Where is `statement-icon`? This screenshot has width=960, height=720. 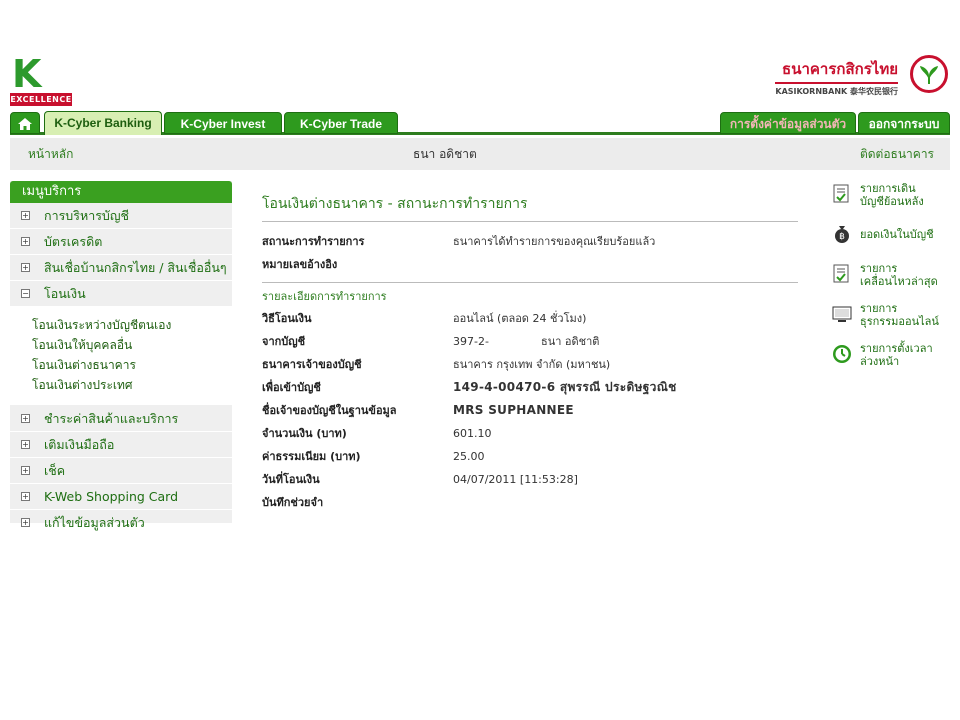 statement-icon is located at coordinates (842, 194).